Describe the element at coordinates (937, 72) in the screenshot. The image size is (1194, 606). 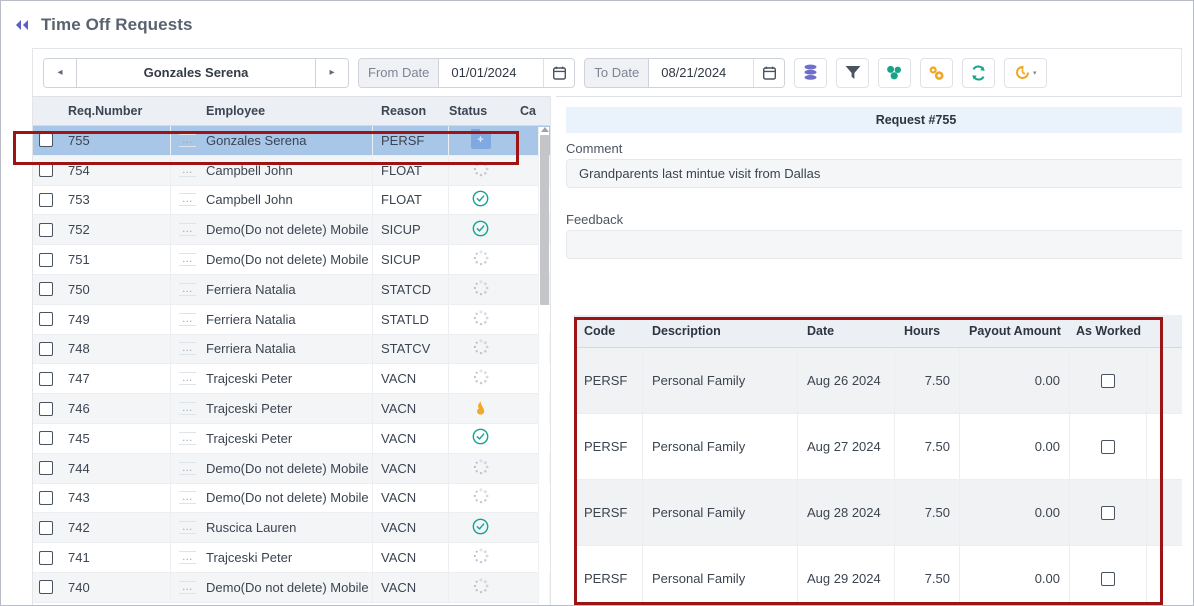
I see `gears-icon` at that location.